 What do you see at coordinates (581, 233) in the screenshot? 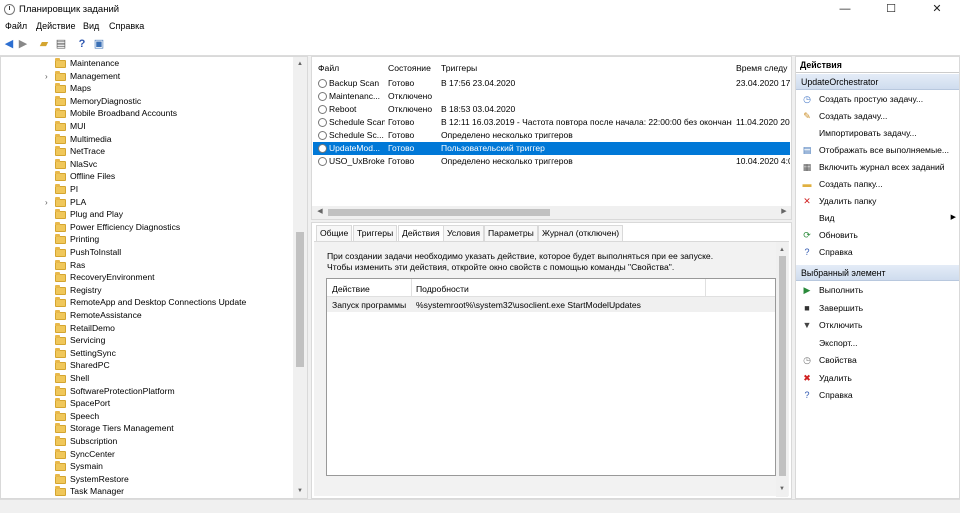
I see `tab-5: Журнал (отключен)` at bounding box center [581, 233].